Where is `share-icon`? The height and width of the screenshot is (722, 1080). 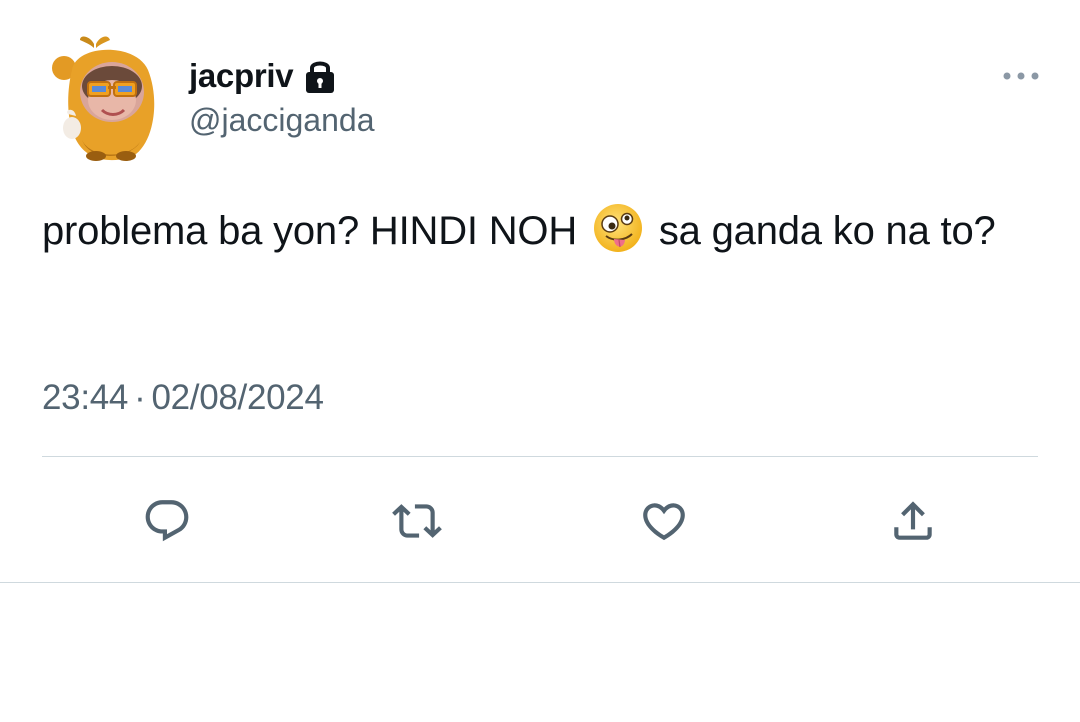 share-icon is located at coordinates (913, 520).